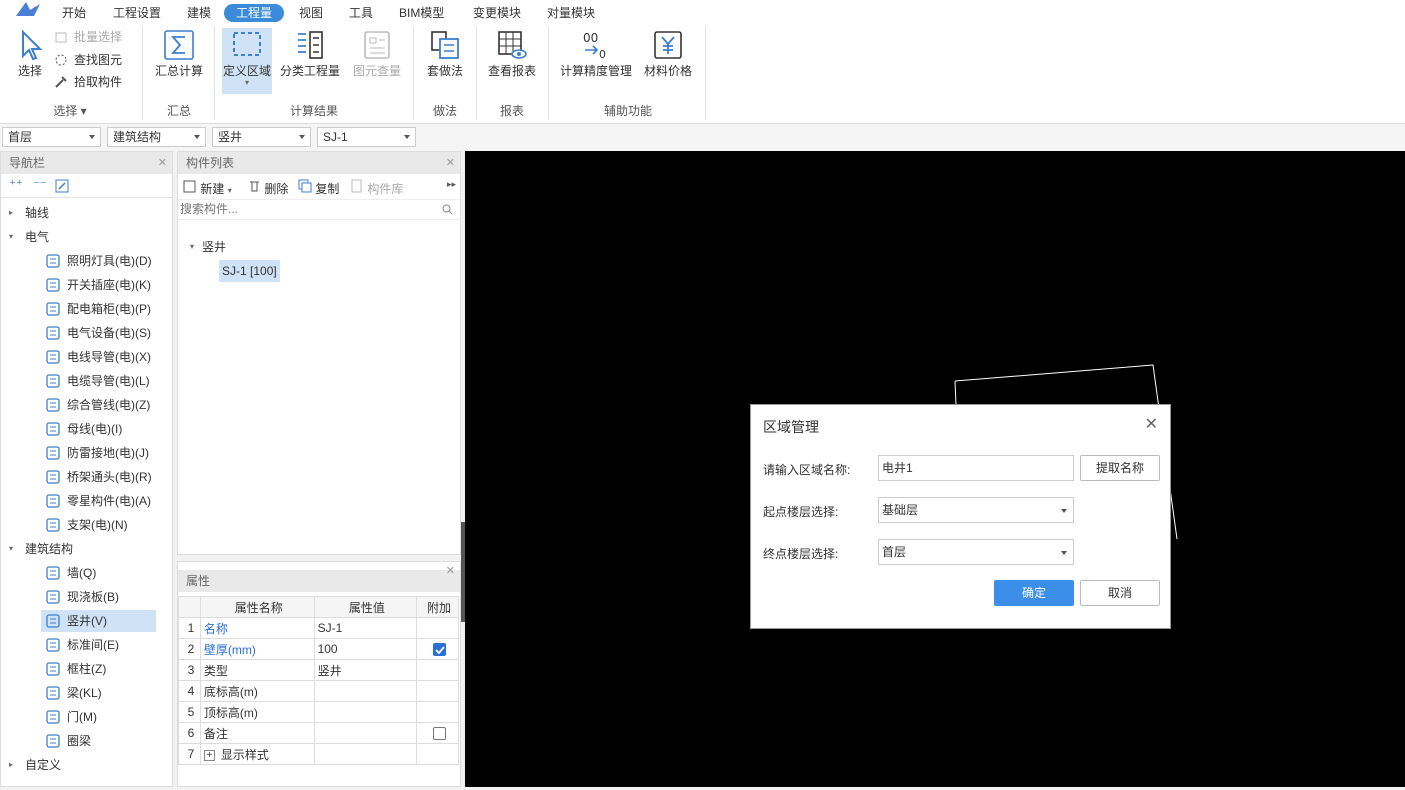 This screenshot has height=790, width=1405. I want to click on nav-item: 开关插座(电)(K), so click(98, 285).